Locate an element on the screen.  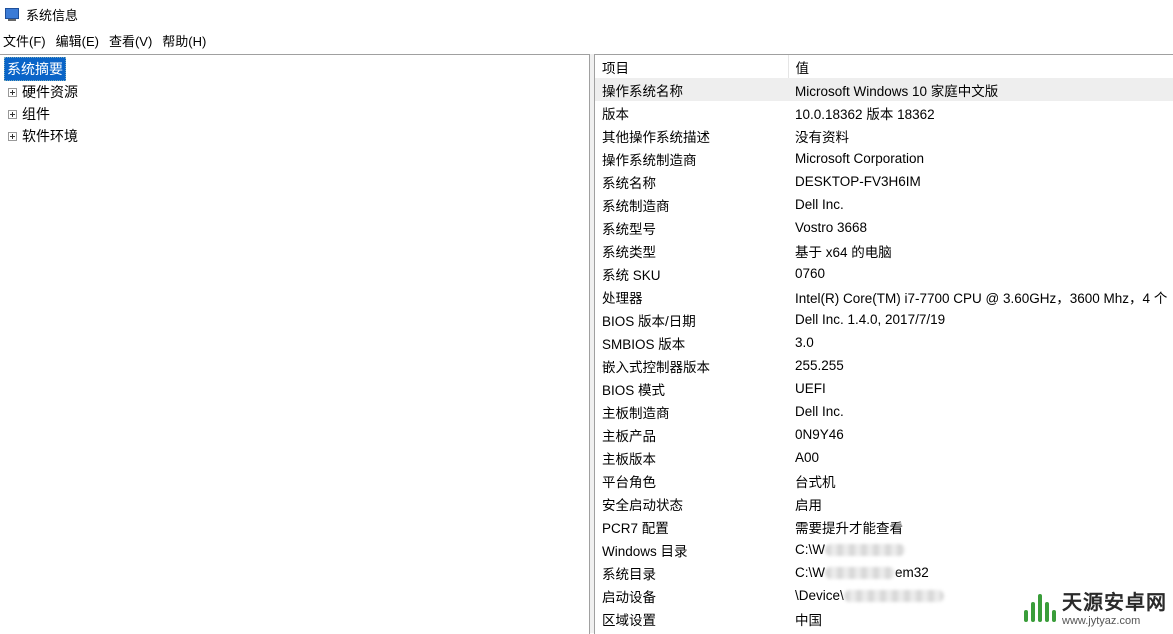
table-row: PCR7 配置 需要提升才能查看 is located at coordinates (884, 526).